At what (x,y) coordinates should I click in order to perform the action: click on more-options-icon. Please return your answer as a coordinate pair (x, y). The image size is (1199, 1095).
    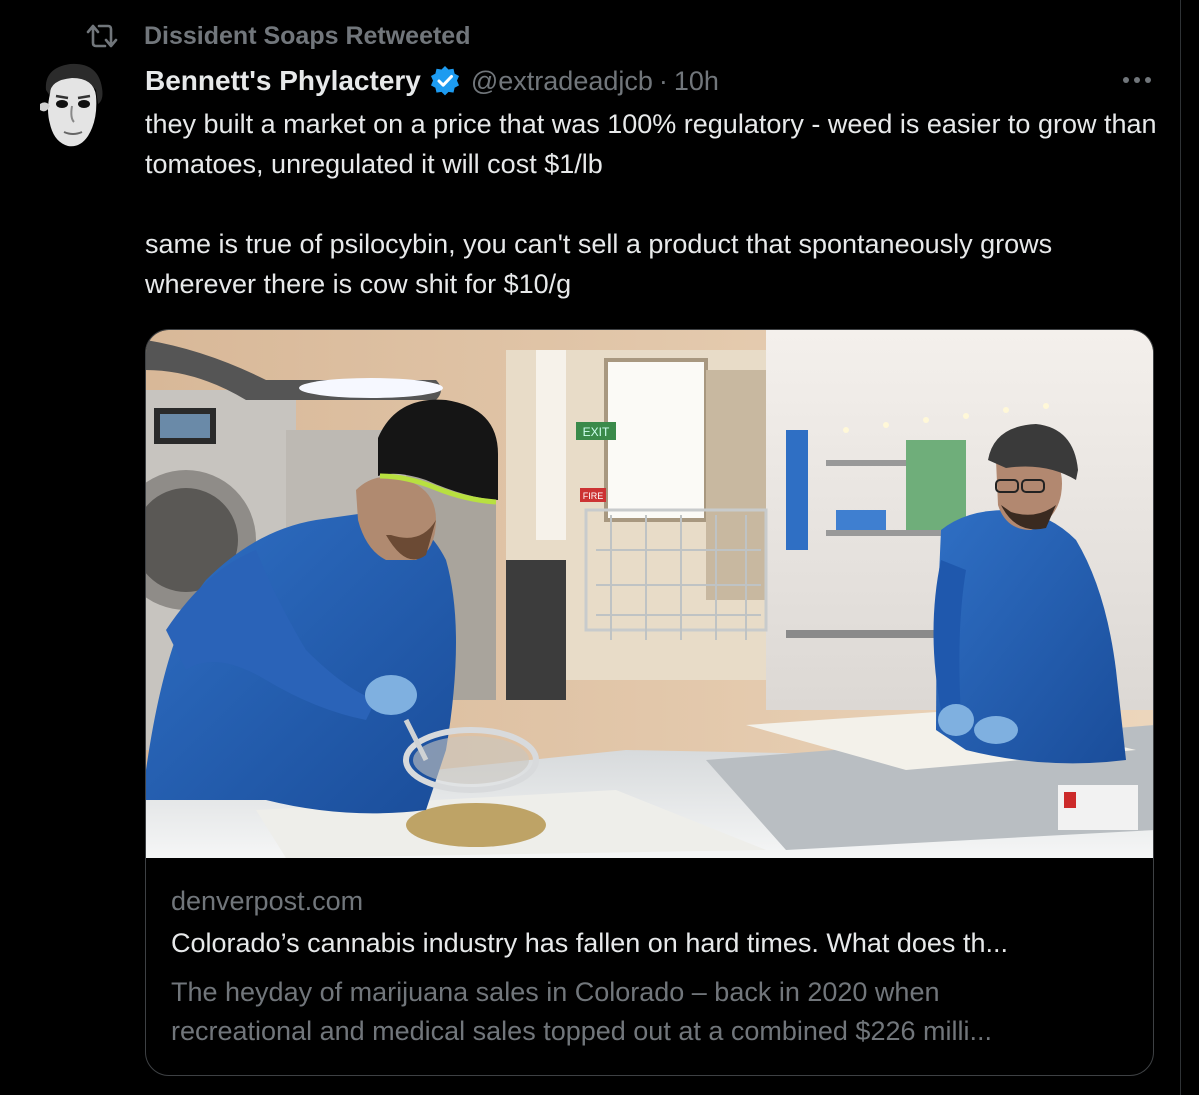
    Looking at the image, I should click on (1137, 80).